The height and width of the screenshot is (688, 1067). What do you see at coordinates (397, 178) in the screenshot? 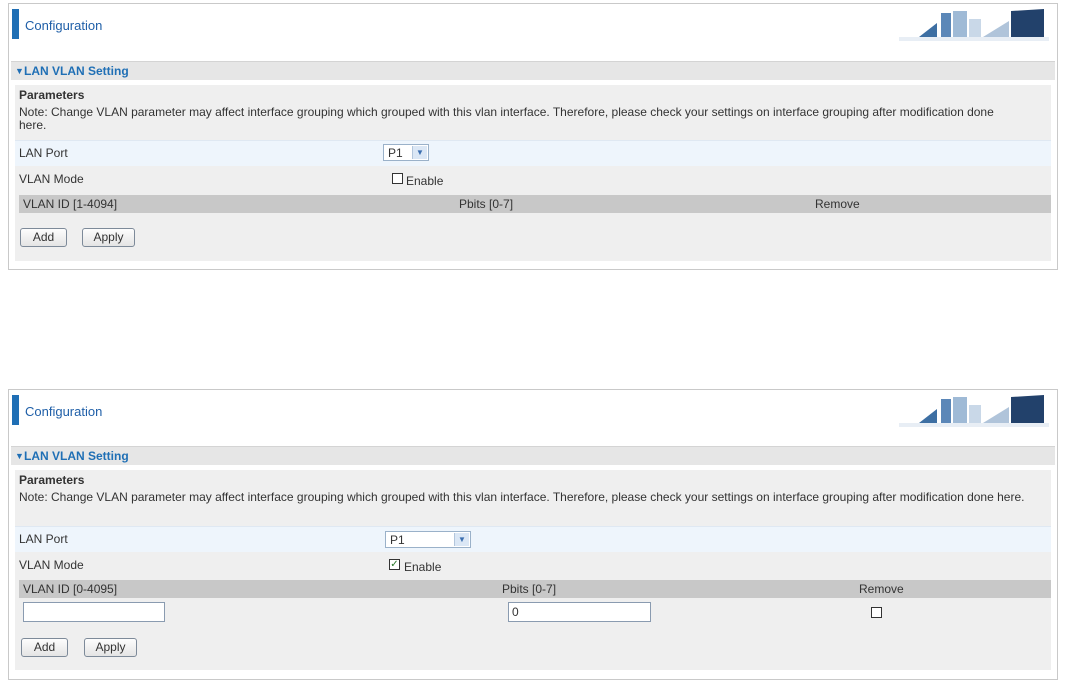
I see `enable-checkbox` at bounding box center [397, 178].